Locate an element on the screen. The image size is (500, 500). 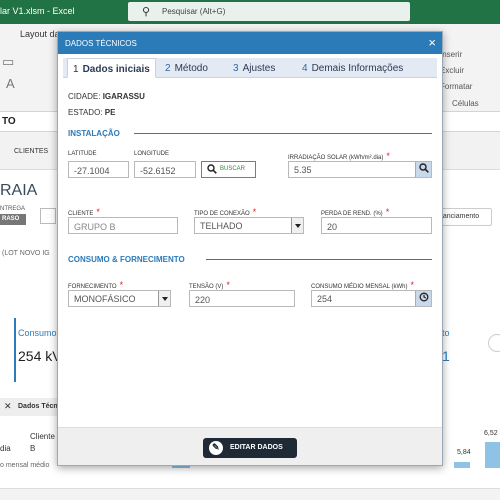
wrench-icon: ✕ is located at coordinates (8, 406).